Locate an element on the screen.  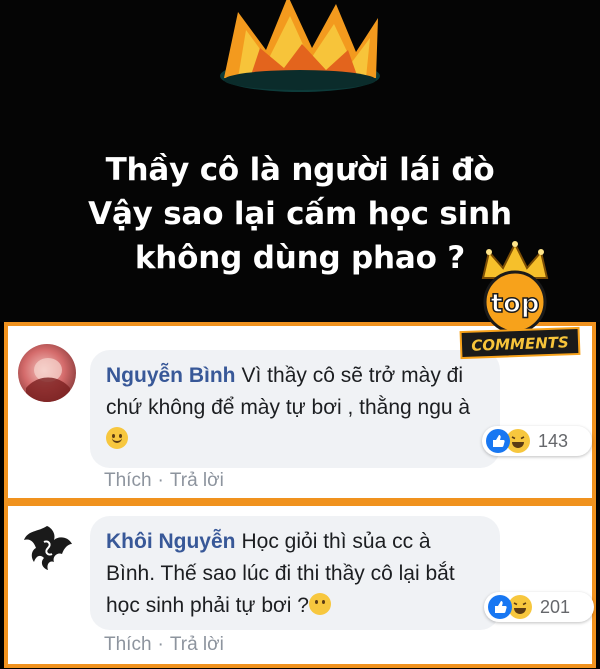
top-comments-badge: top COMMENTS is located at coordinates (520, 300).